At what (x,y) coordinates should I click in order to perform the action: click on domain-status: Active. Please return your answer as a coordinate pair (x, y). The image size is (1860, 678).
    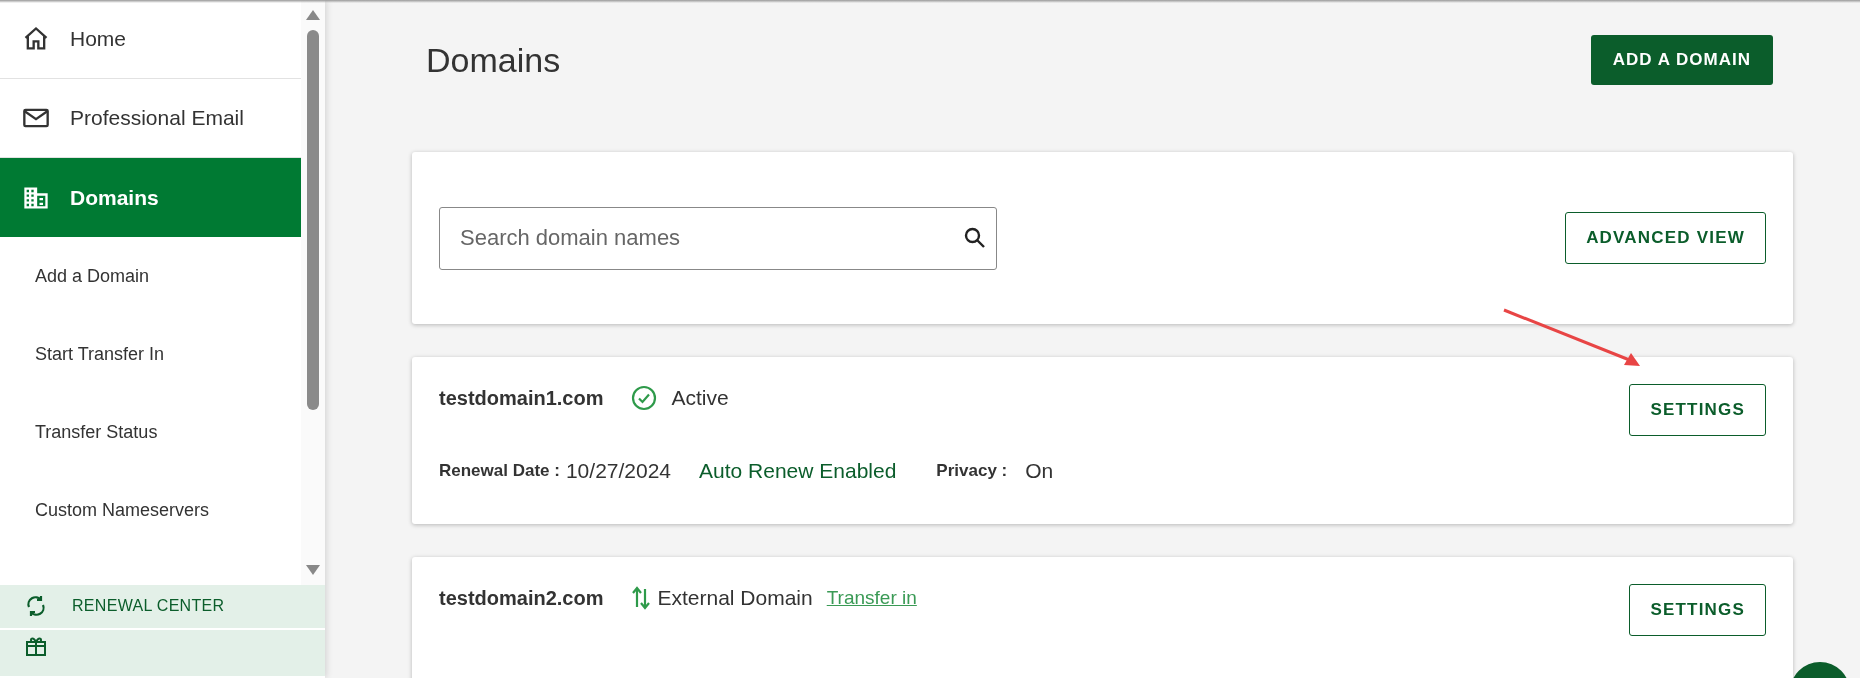
    Looking at the image, I should click on (700, 398).